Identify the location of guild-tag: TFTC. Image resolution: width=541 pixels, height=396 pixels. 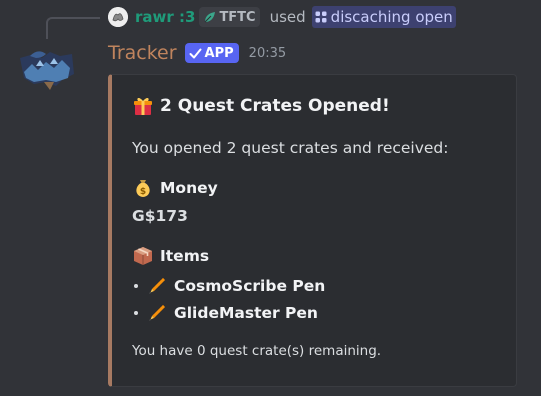
(229, 17).